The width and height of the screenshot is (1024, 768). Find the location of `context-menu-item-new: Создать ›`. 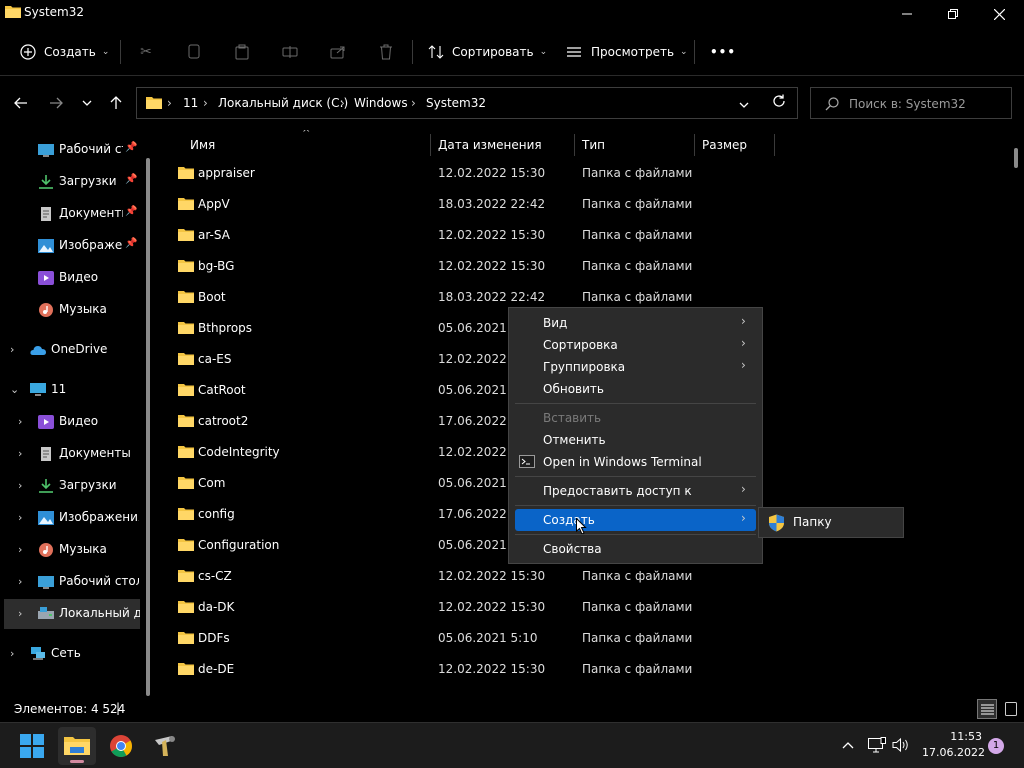

context-menu-item-new: Создать › is located at coordinates (635, 522).